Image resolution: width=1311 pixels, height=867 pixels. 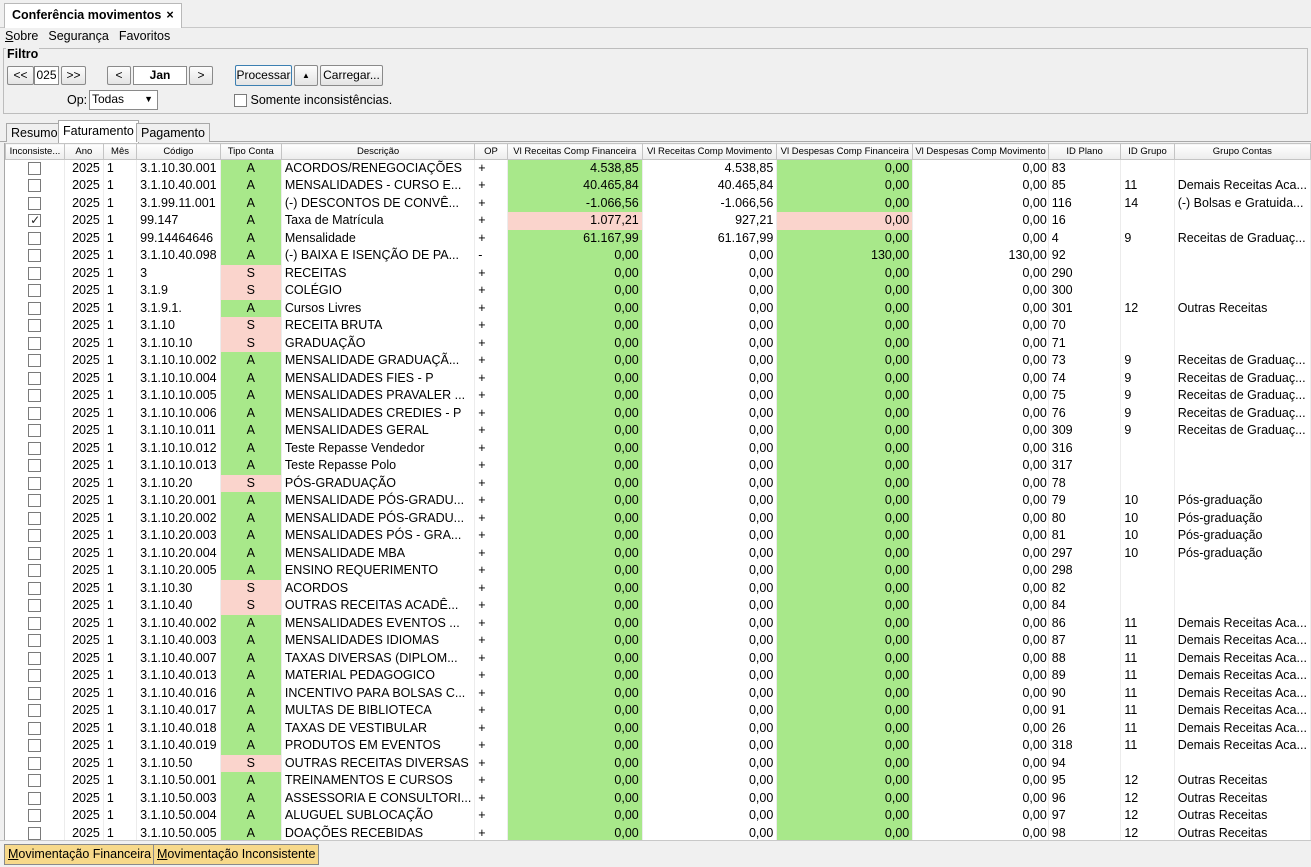 I want to click on menu-sobre: Sobre, so click(x=21, y=36).